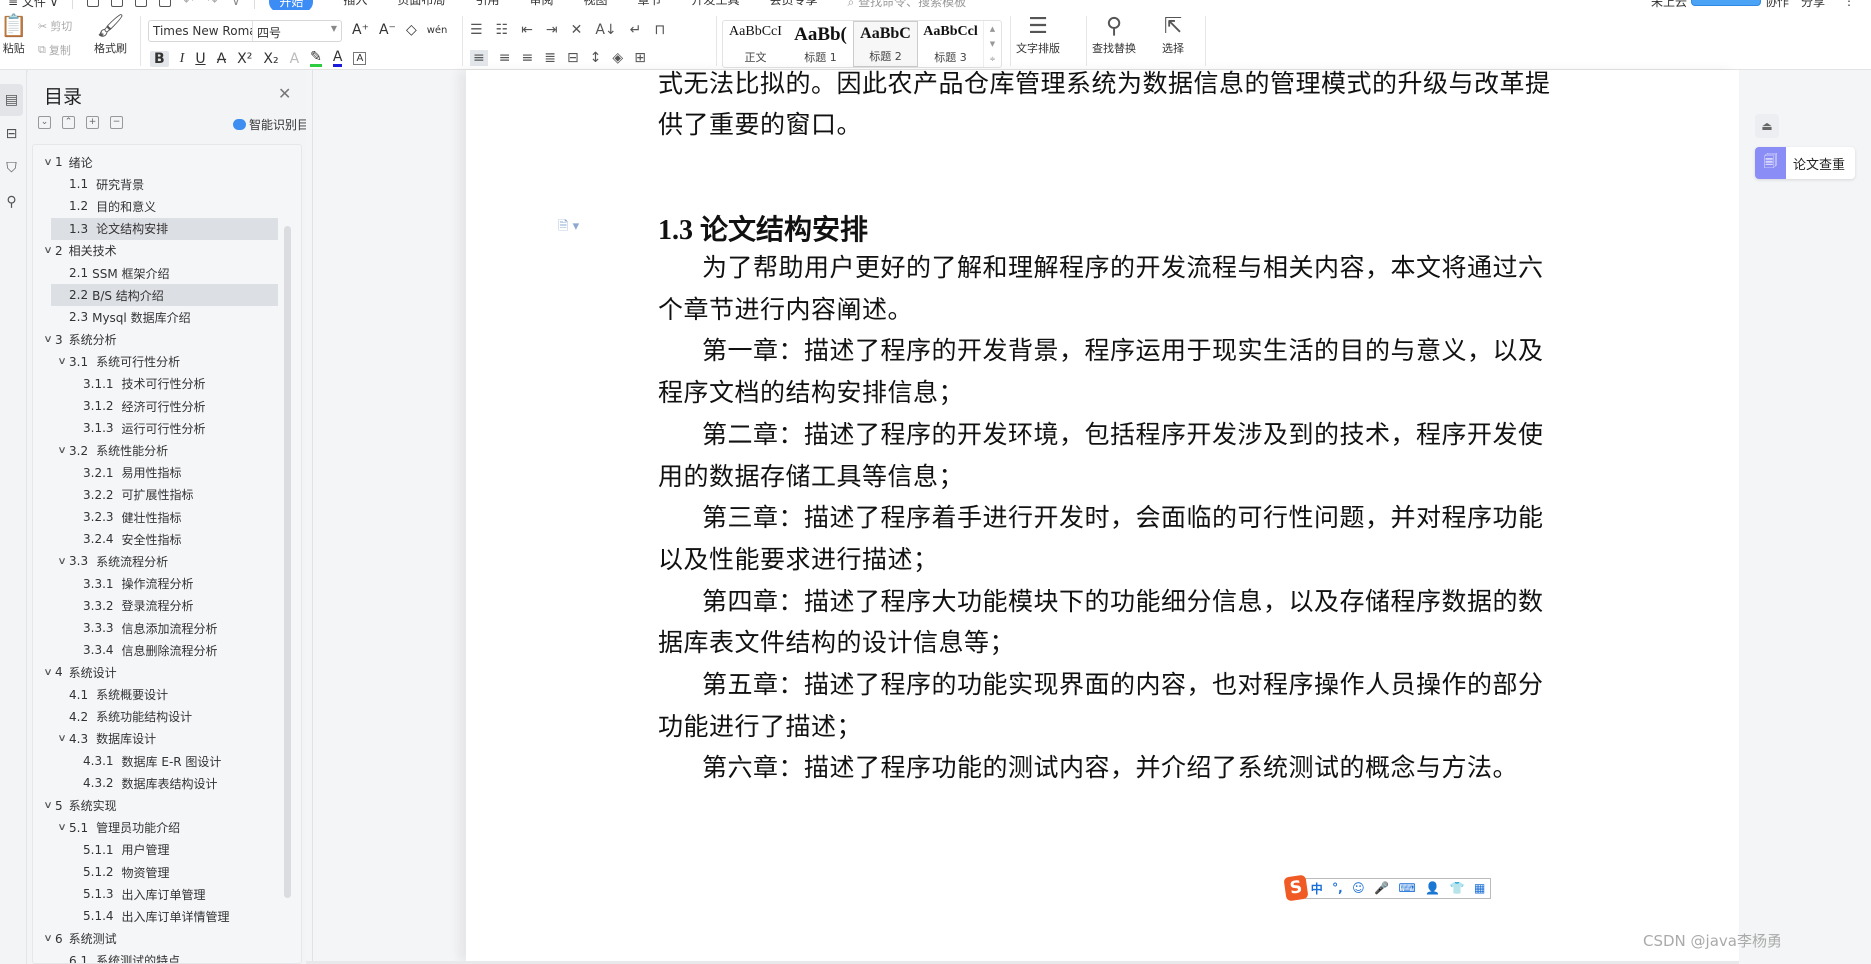  I want to click on tab-0: 开始, so click(291, 5).